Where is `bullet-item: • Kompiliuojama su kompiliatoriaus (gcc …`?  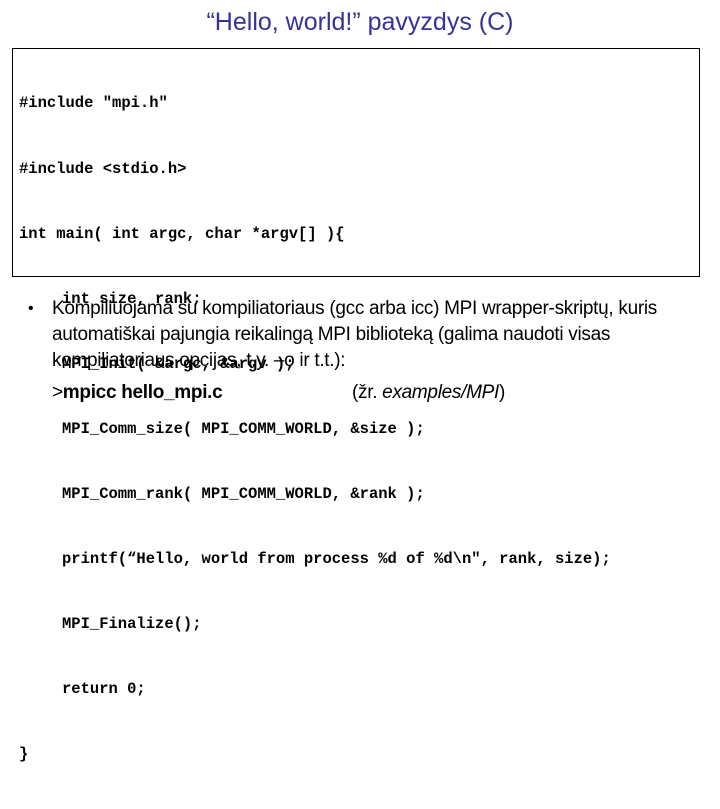
bullet-item: • Kompiliuojama su kompiliatoriaus (gcc … is located at coordinates (368, 335).